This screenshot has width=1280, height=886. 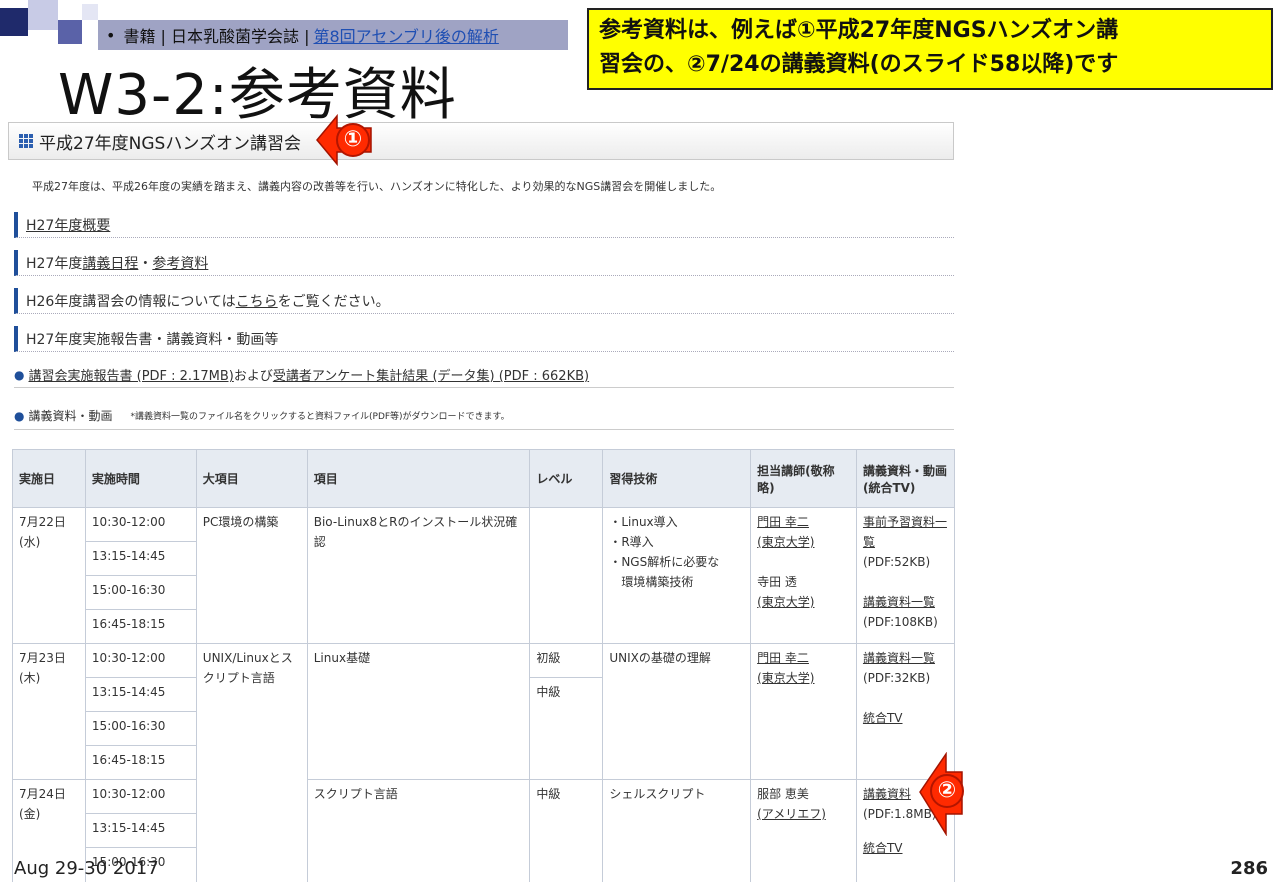 What do you see at coordinates (110, 263) in the screenshot?
I see `schedule-link: 講義日程` at bounding box center [110, 263].